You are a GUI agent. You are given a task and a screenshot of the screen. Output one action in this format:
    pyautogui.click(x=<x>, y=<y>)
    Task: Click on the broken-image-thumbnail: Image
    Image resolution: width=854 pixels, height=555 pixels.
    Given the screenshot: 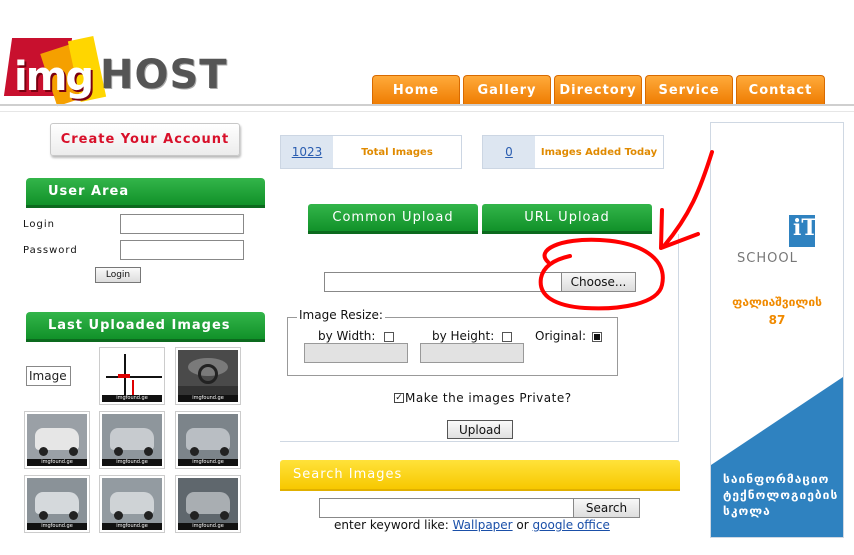 What is the action you would take?
    pyautogui.click(x=48, y=376)
    